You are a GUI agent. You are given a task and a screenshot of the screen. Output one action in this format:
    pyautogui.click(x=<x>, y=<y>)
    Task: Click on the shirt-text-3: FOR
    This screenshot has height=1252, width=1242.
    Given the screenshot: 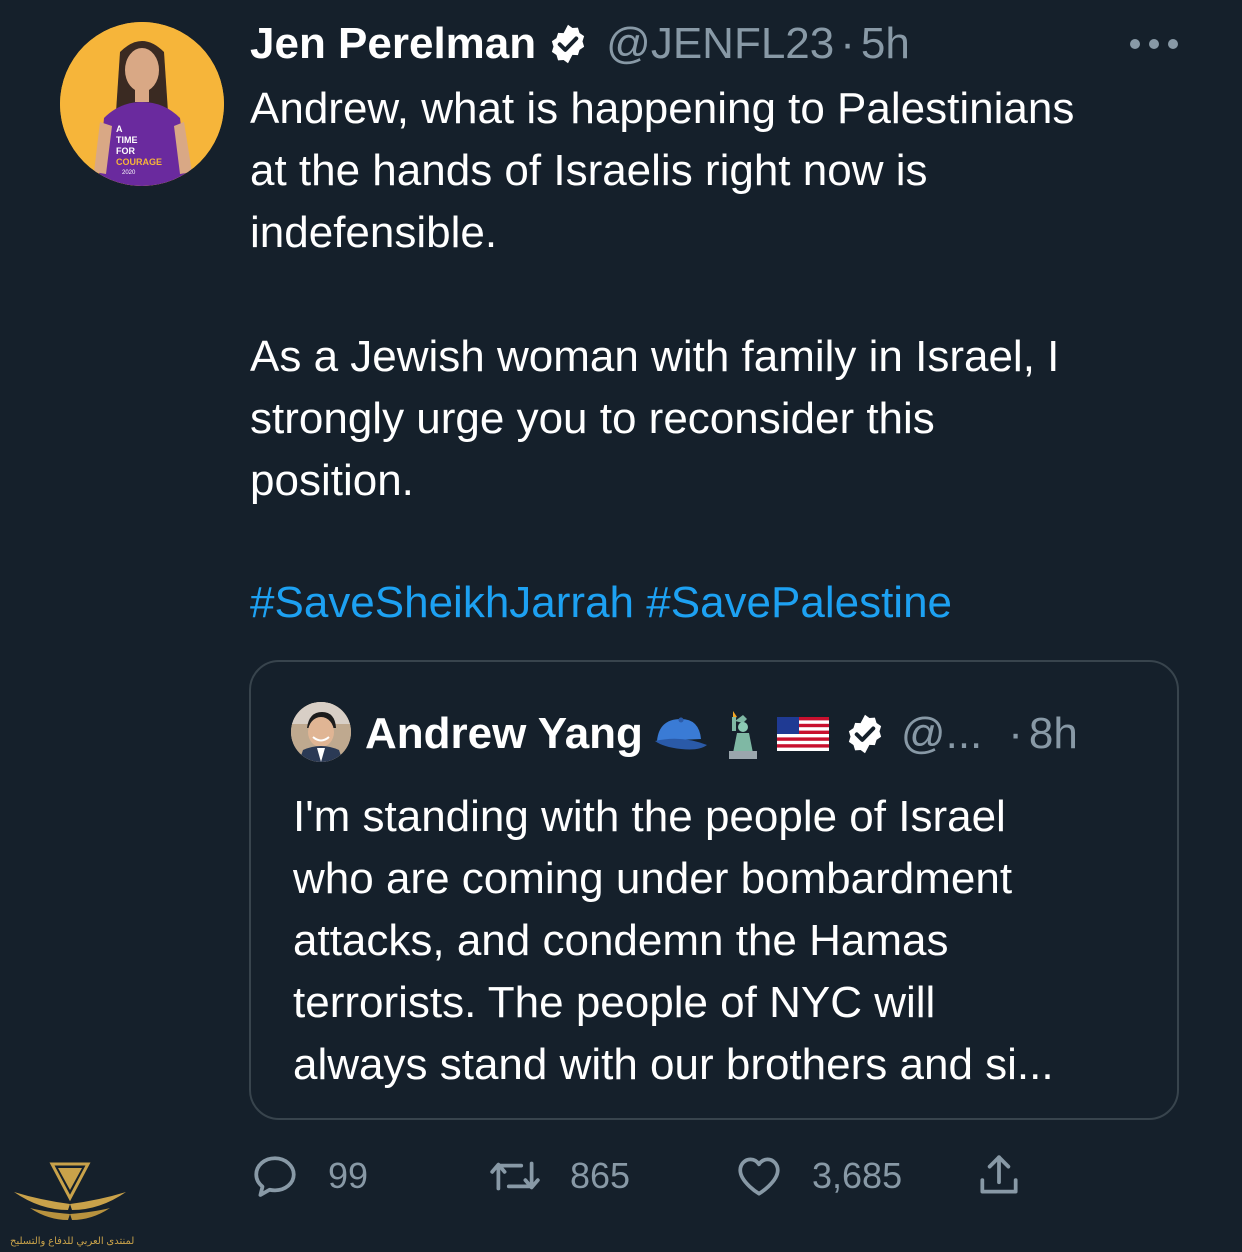 What is the action you would take?
    pyautogui.click(x=125, y=151)
    